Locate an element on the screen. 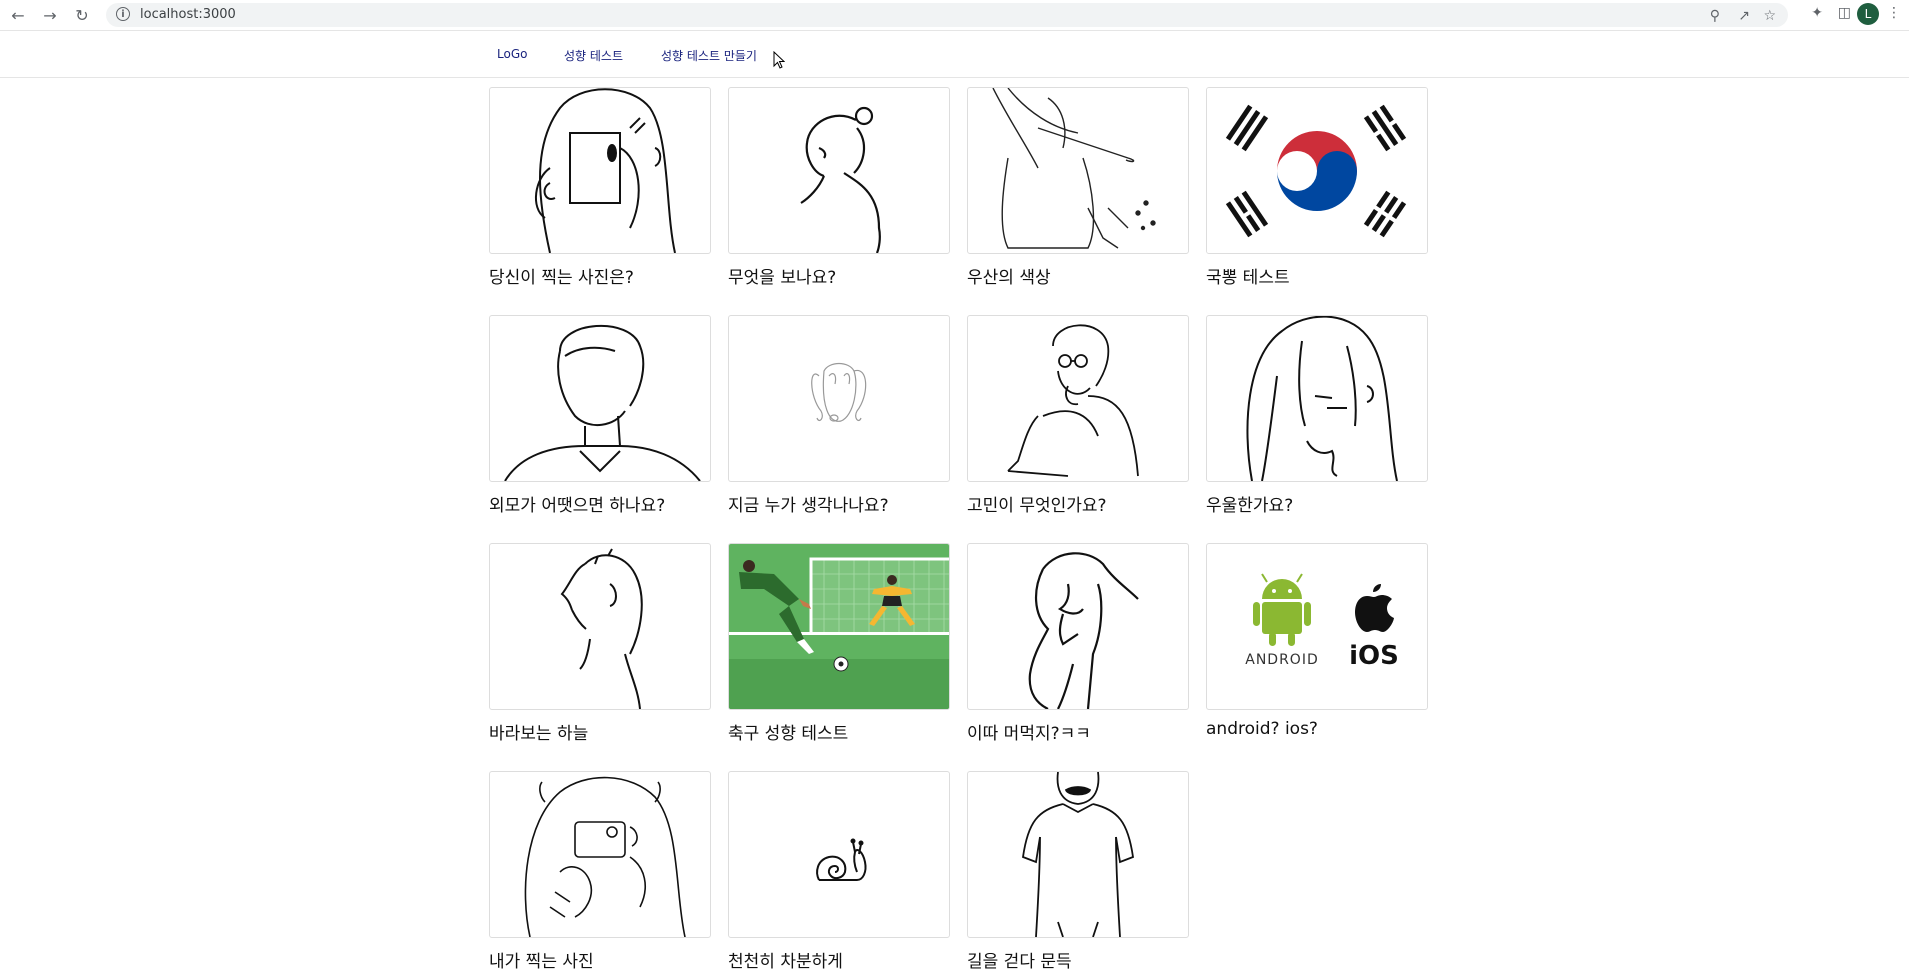 This screenshot has width=1909, height=973. umbrella-person-icon is located at coordinates (1074, 168).